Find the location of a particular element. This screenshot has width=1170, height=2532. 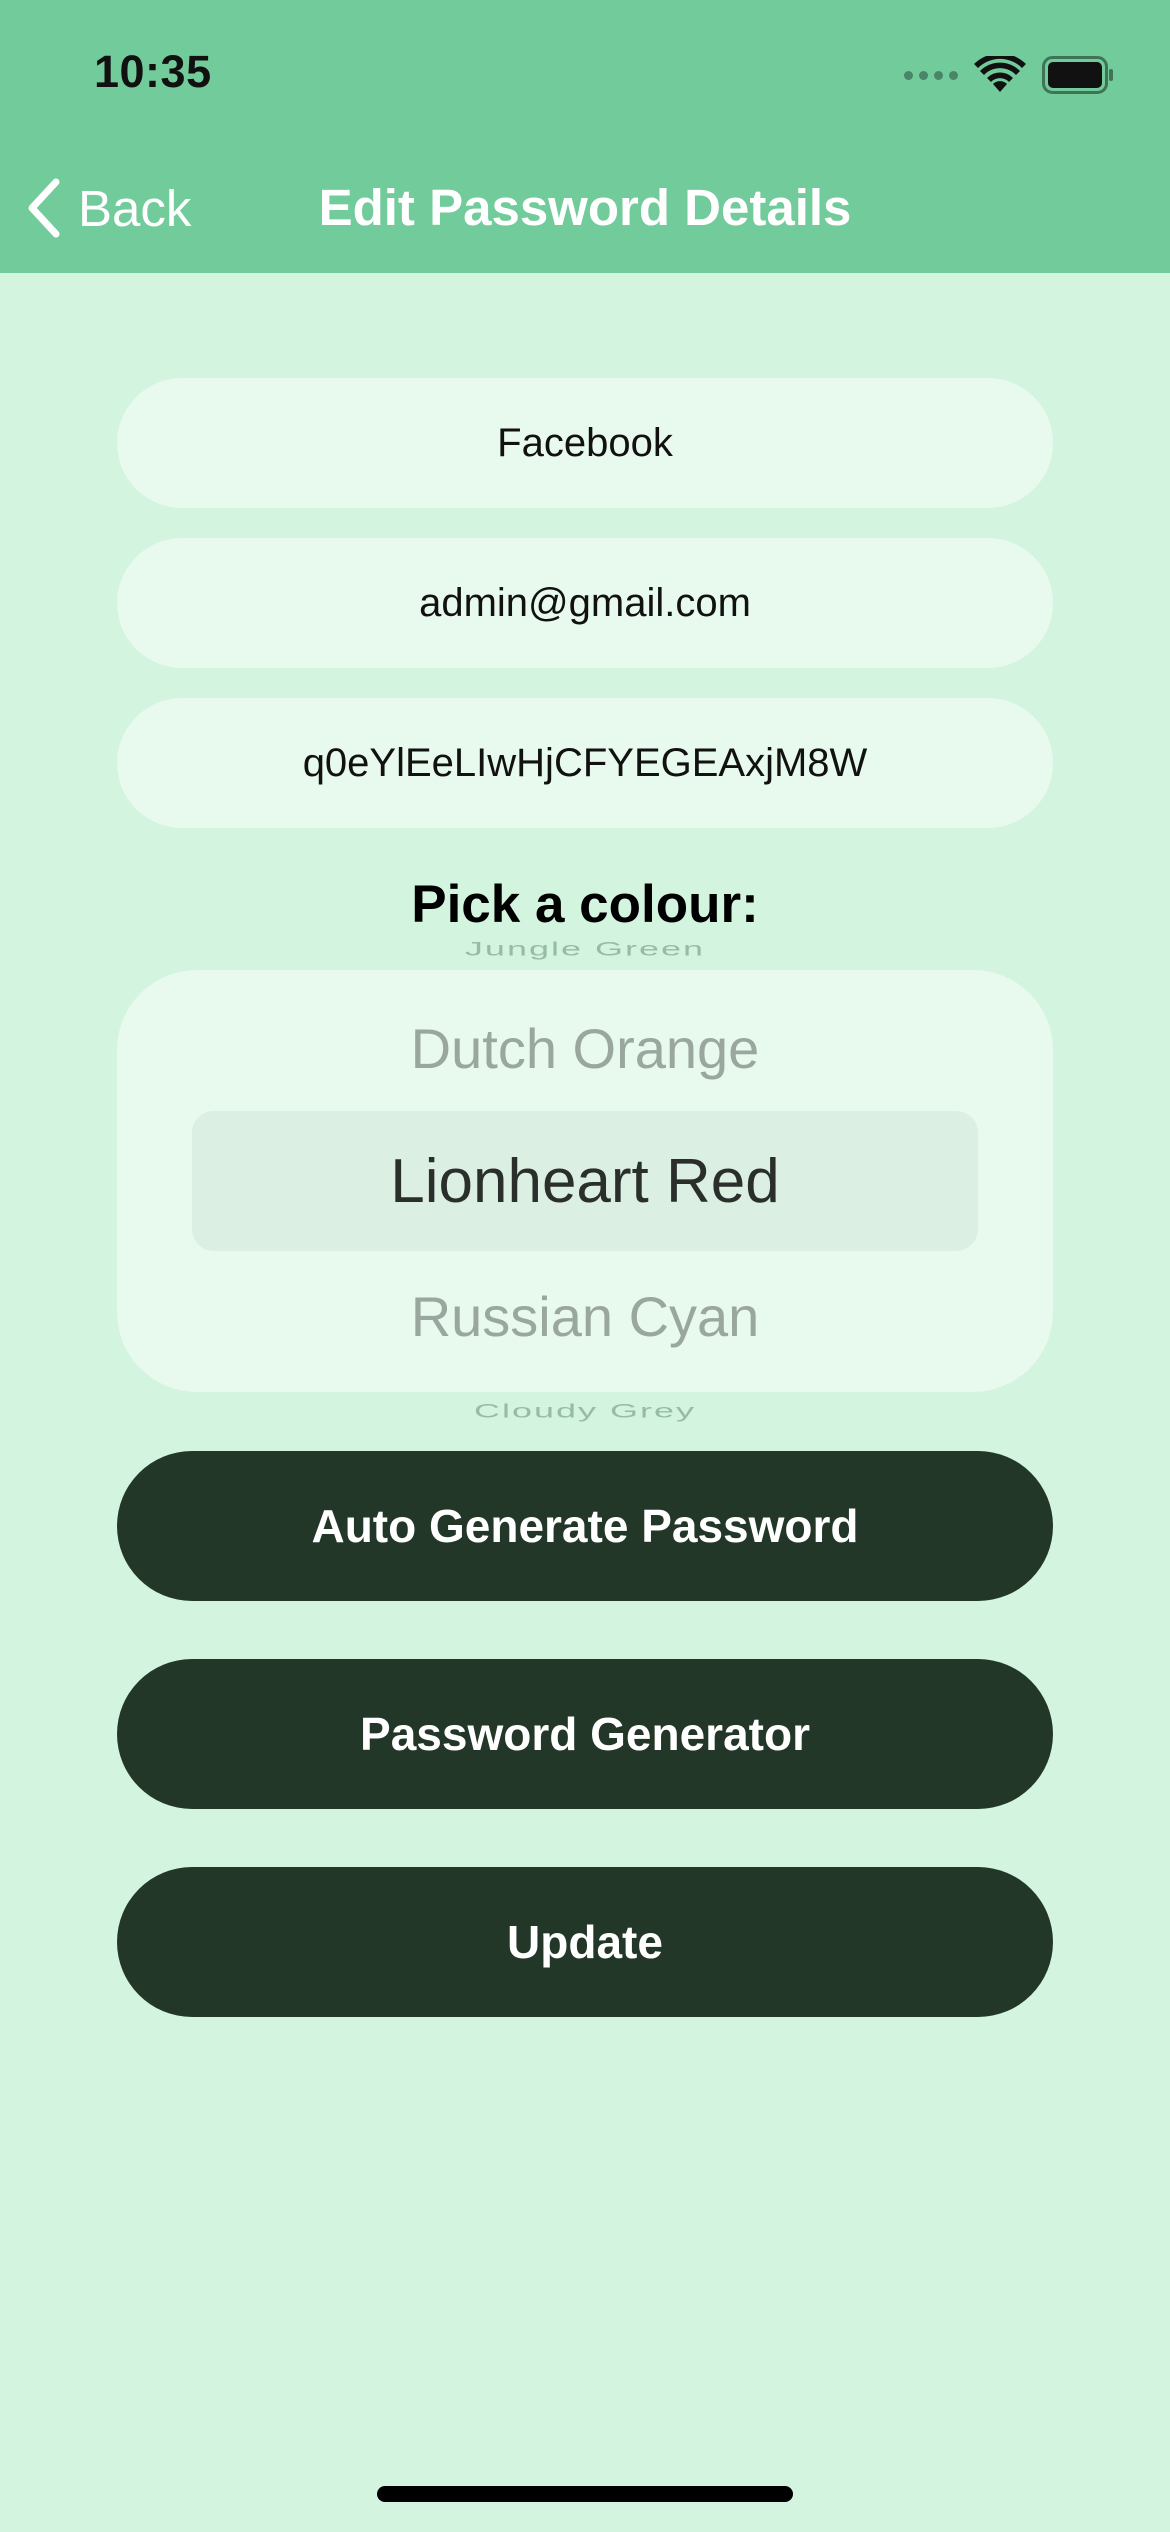

picker-option-below: Russian Cyan is located at coordinates (585, 1316).